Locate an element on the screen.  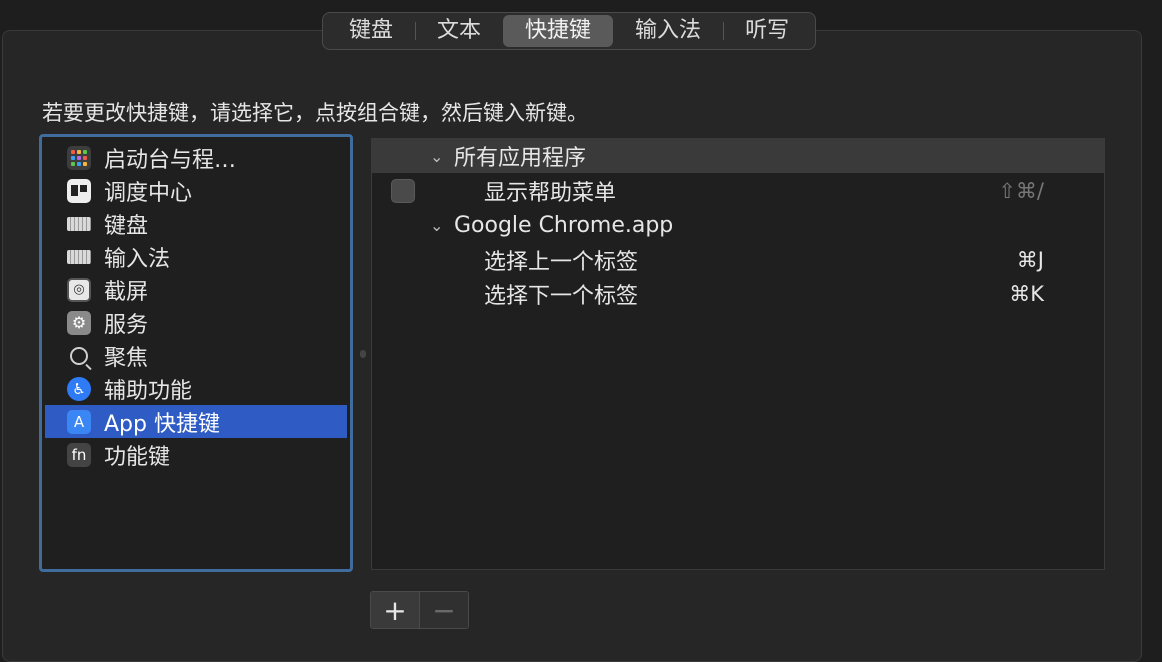
group-label: 所有应用程序 is located at coordinates (520, 158).